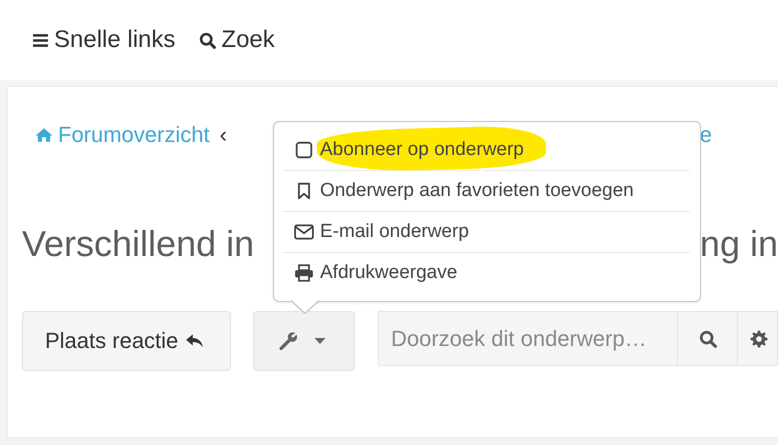  Describe the element at coordinates (40, 40) in the screenshot. I see `menu-icon` at that location.